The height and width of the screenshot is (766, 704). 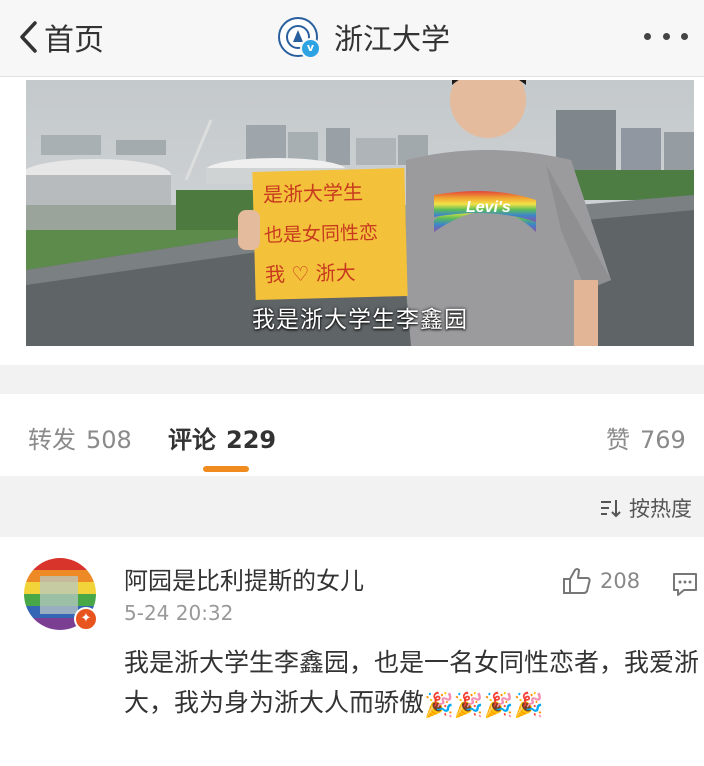 I want to click on comment-body: 我是浙大学生李鑫园，也是一名女同性恋者，我爱浙大，我为身为浙大人而骄傲🎉🎉🎉🎉, so click(x=412, y=683).